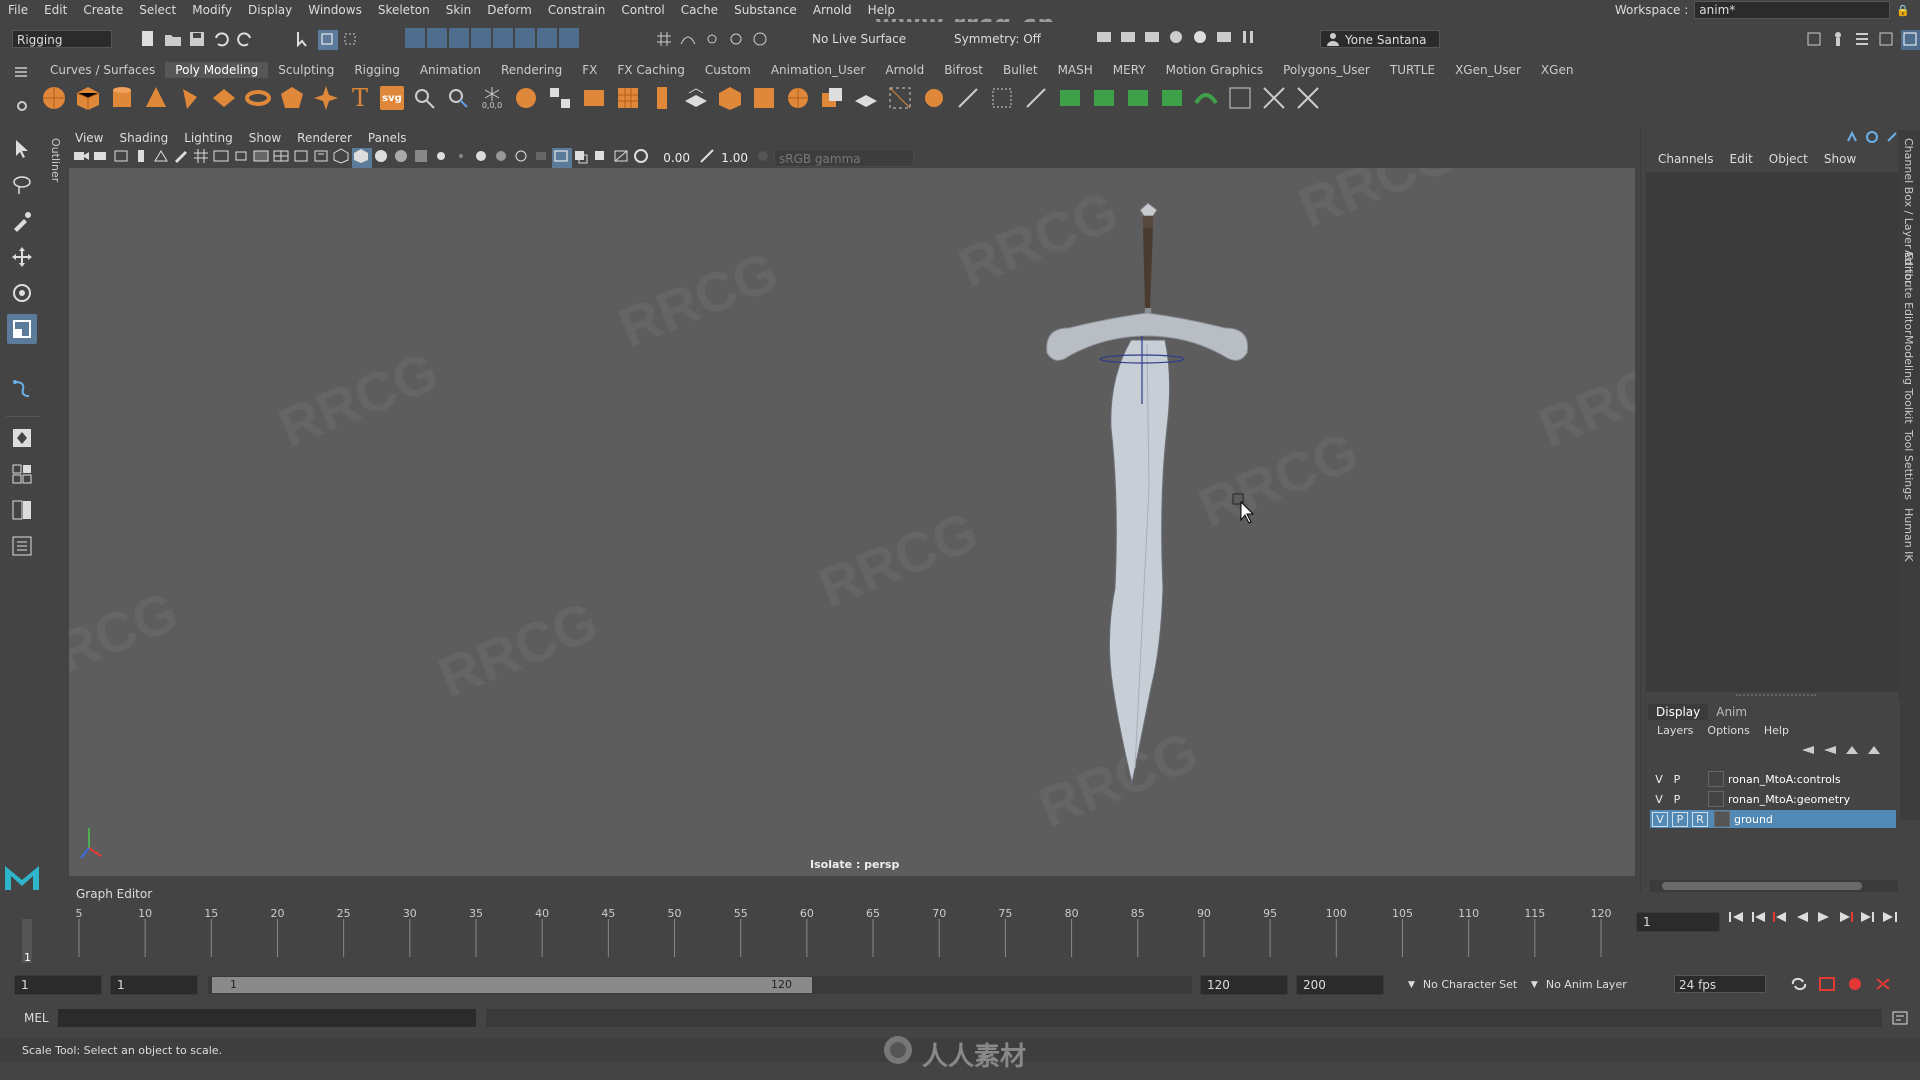 This screenshot has height=1080, width=1920. I want to click on undo-icon, so click(222, 40).